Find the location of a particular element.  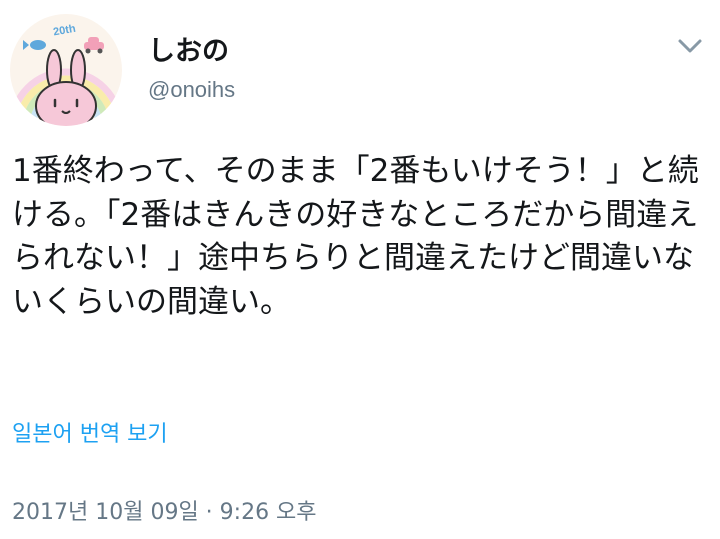

chevron-down-icon is located at coordinates (690, 46).